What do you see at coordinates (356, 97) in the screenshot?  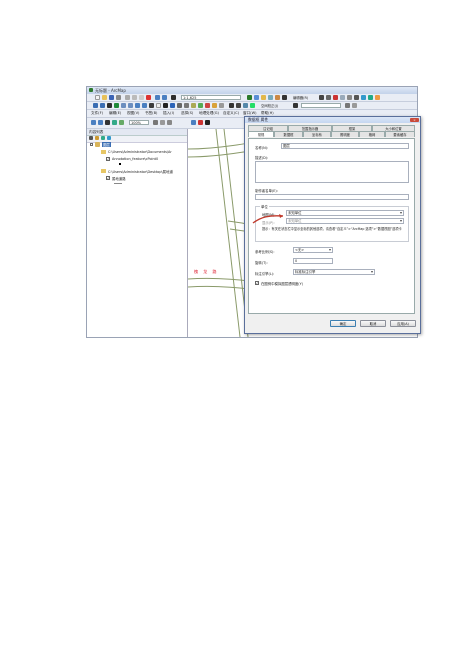 I see `rotate-icon` at bounding box center [356, 97].